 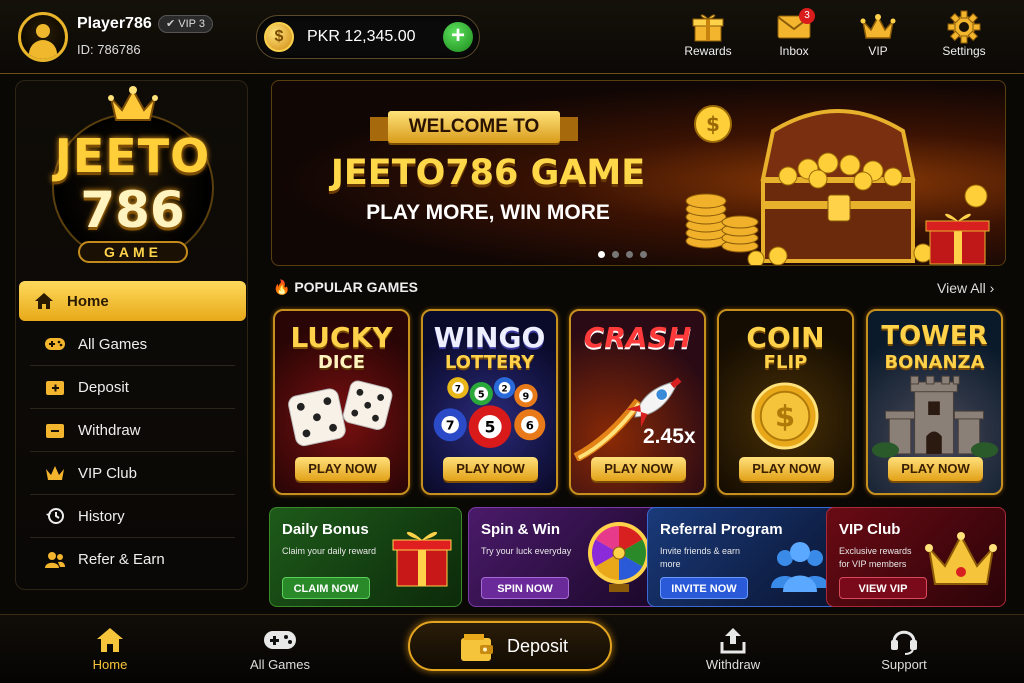 I want to click on game-subtitle: DICE, so click(x=341, y=362).